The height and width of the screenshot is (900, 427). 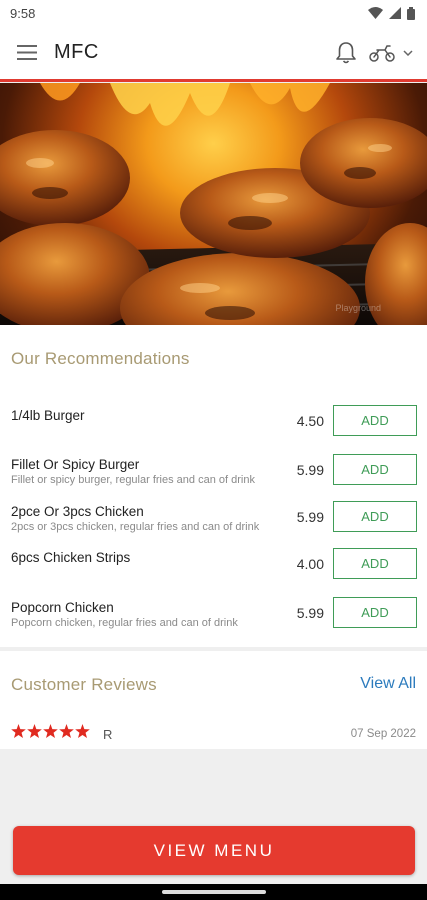 I want to click on home-handle, so click(x=213, y=892).